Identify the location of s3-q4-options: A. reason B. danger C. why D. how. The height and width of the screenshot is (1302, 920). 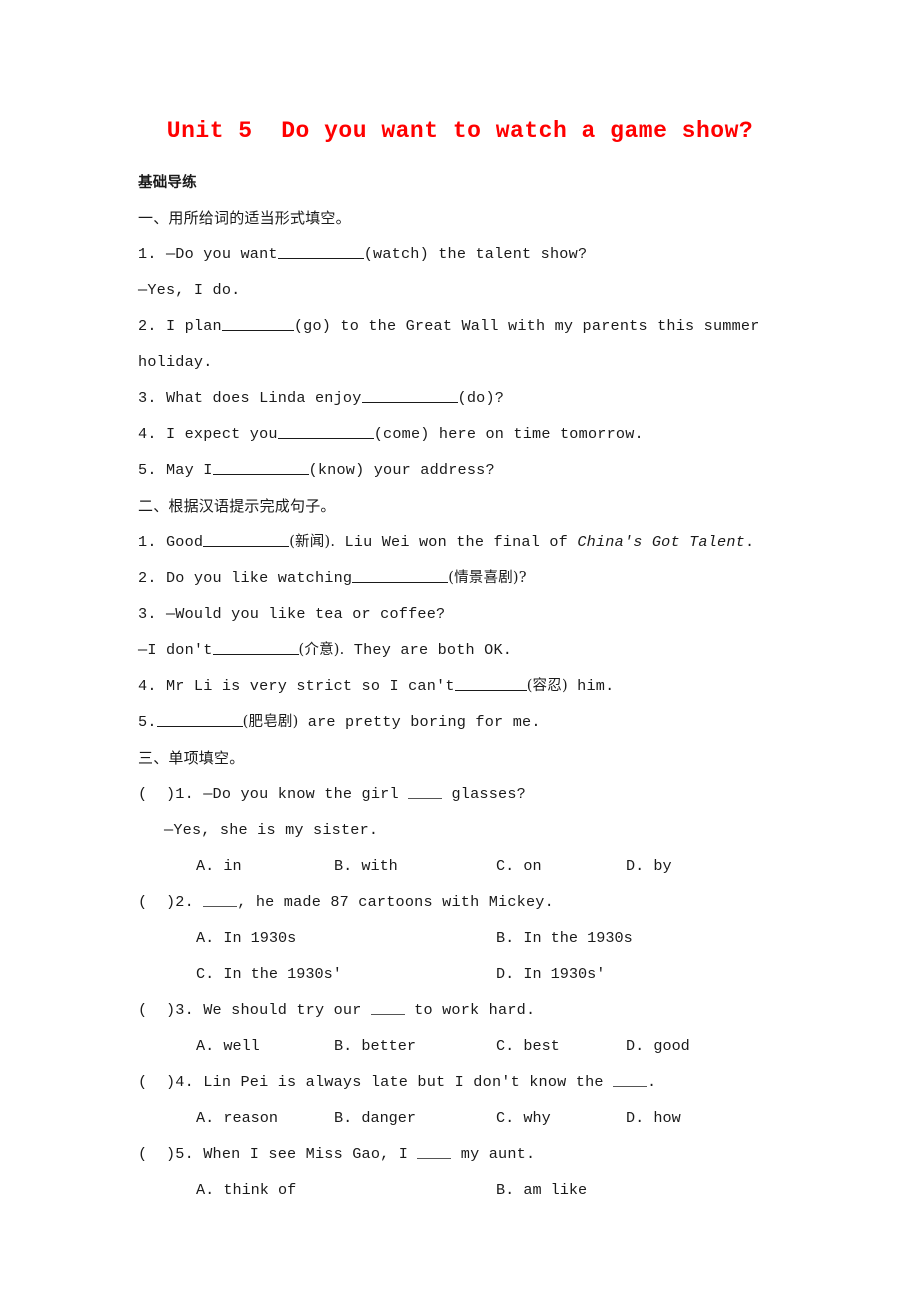
(488, 1118).